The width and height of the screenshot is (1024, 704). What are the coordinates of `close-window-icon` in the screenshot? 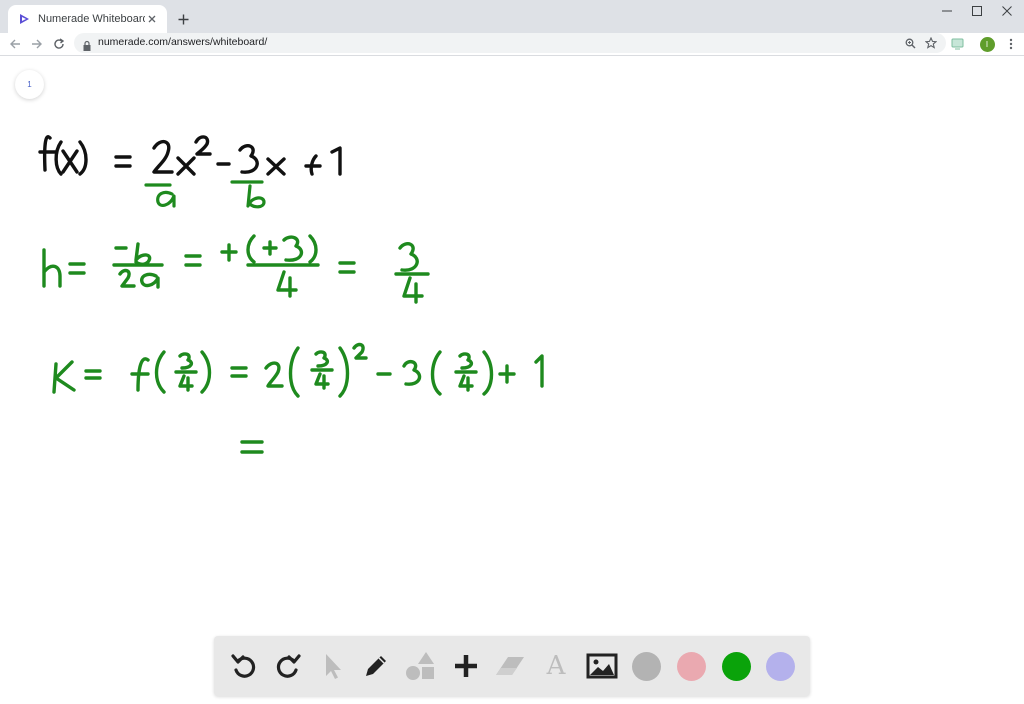 It's located at (1007, 11).